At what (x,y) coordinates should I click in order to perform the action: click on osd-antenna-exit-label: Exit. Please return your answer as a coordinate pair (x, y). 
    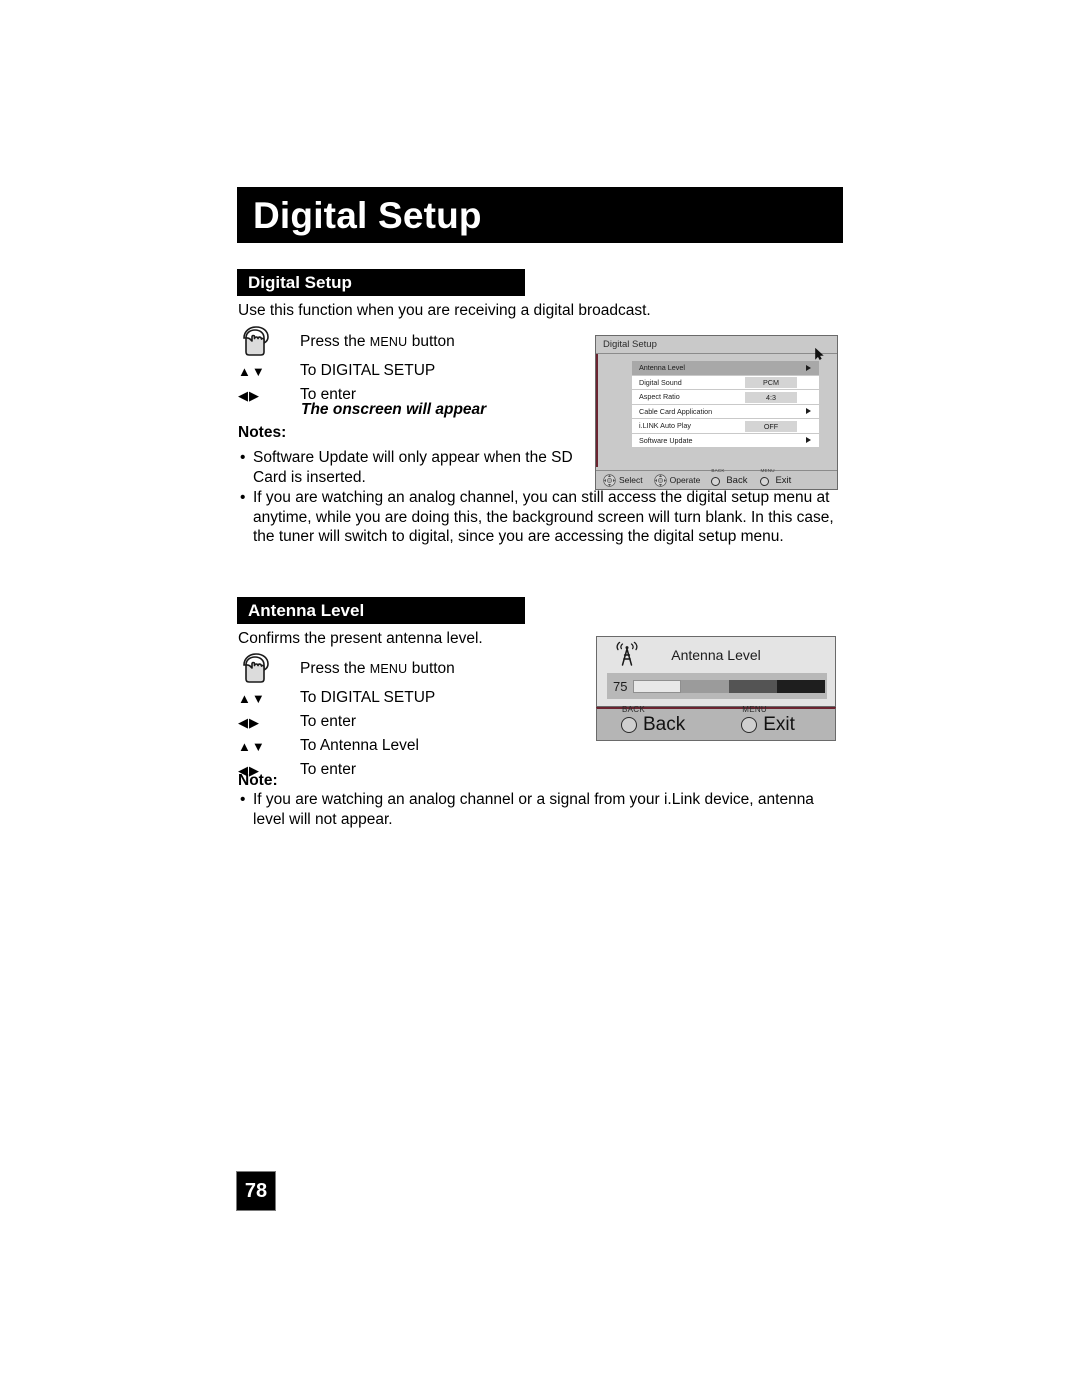
    Looking at the image, I should click on (779, 724).